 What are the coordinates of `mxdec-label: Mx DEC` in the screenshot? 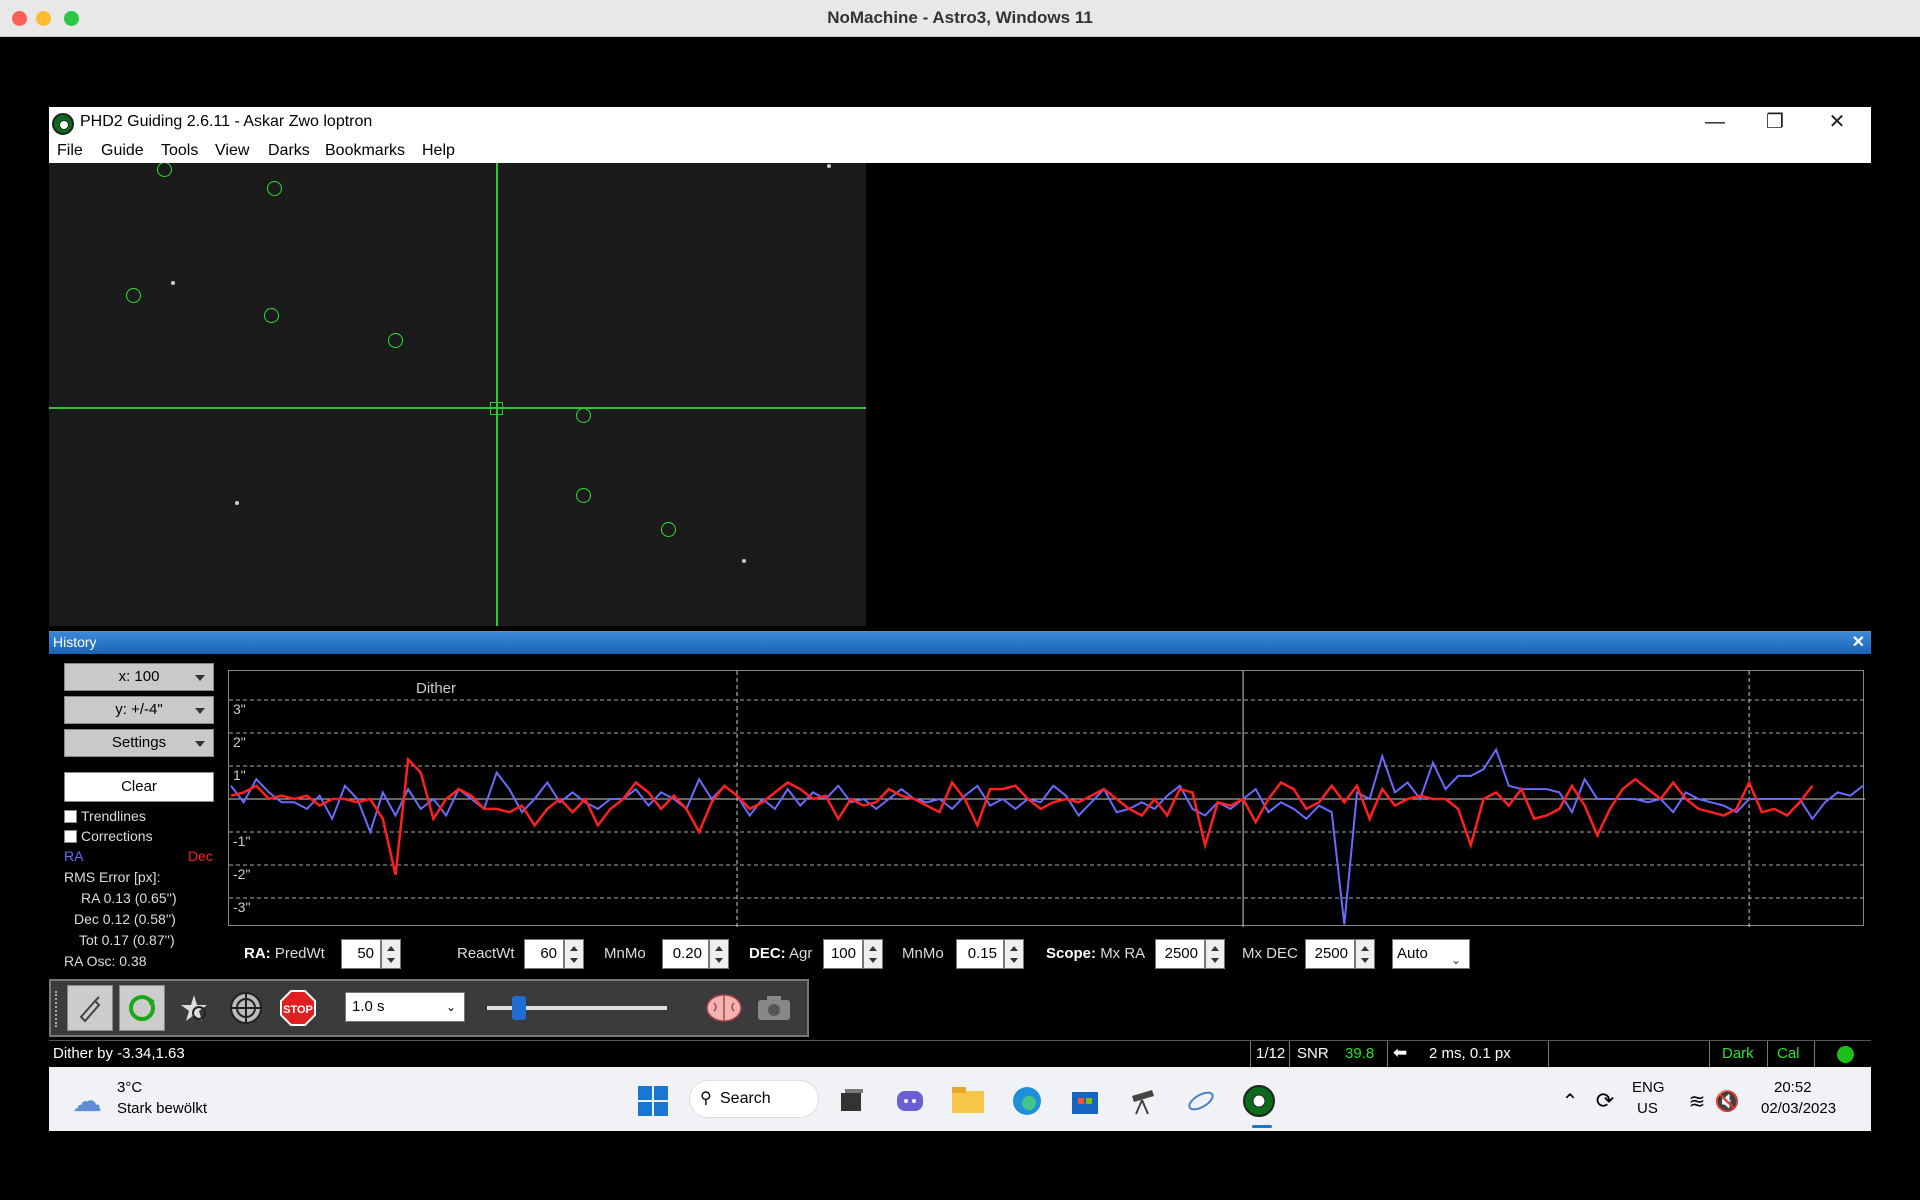 It's located at (1270, 953).